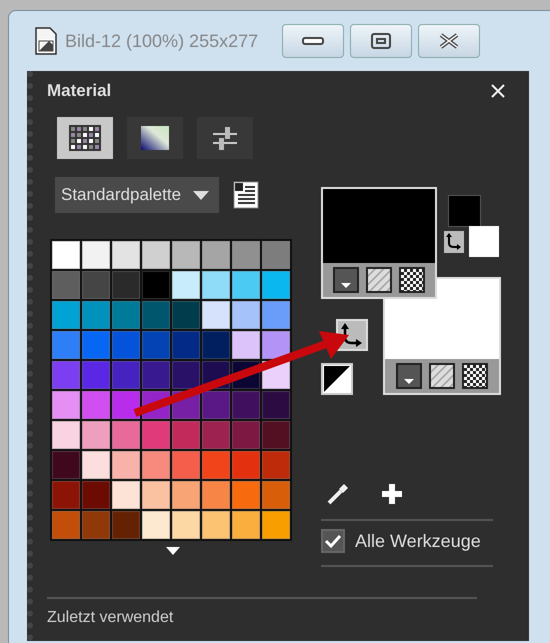 This screenshot has height=643, width=550. Describe the element at coordinates (137, 195) in the screenshot. I see `palette-dropdown: Standardpalette` at that location.